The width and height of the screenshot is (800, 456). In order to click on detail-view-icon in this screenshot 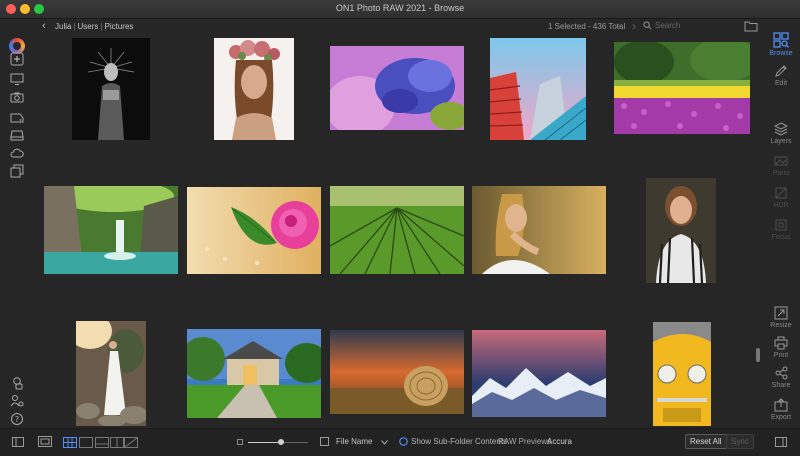, I will do `click(86, 442)`.